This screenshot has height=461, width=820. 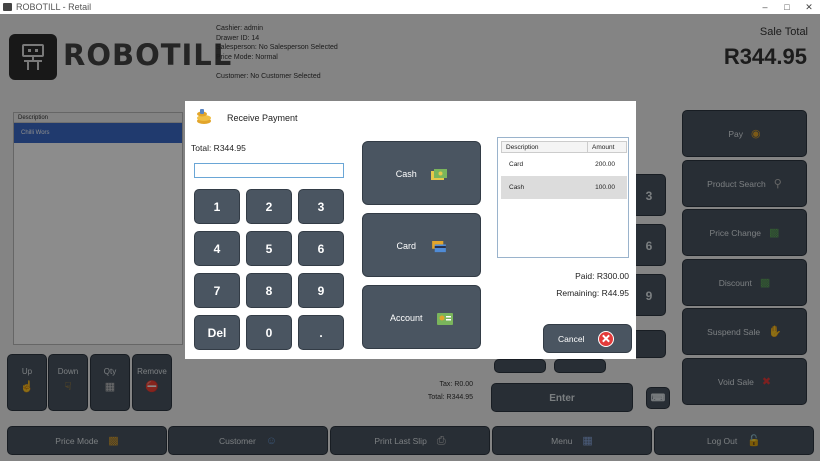 I want to click on payment-amount: 200.00, so click(x=605, y=164).